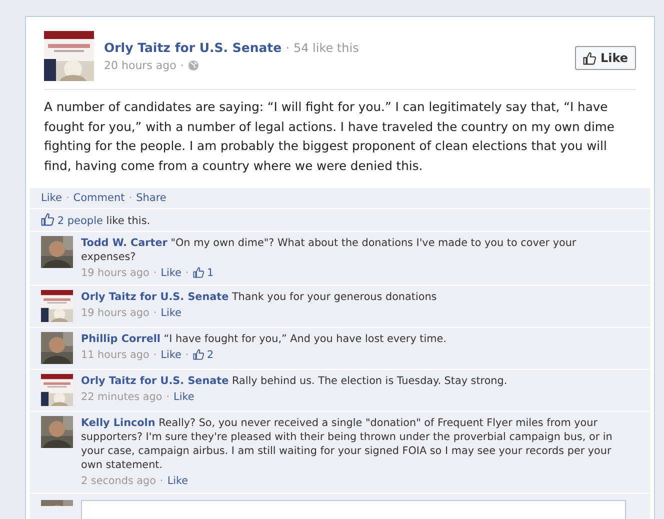  What do you see at coordinates (605, 58) in the screenshot?
I see `like-button: Like` at bounding box center [605, 58].